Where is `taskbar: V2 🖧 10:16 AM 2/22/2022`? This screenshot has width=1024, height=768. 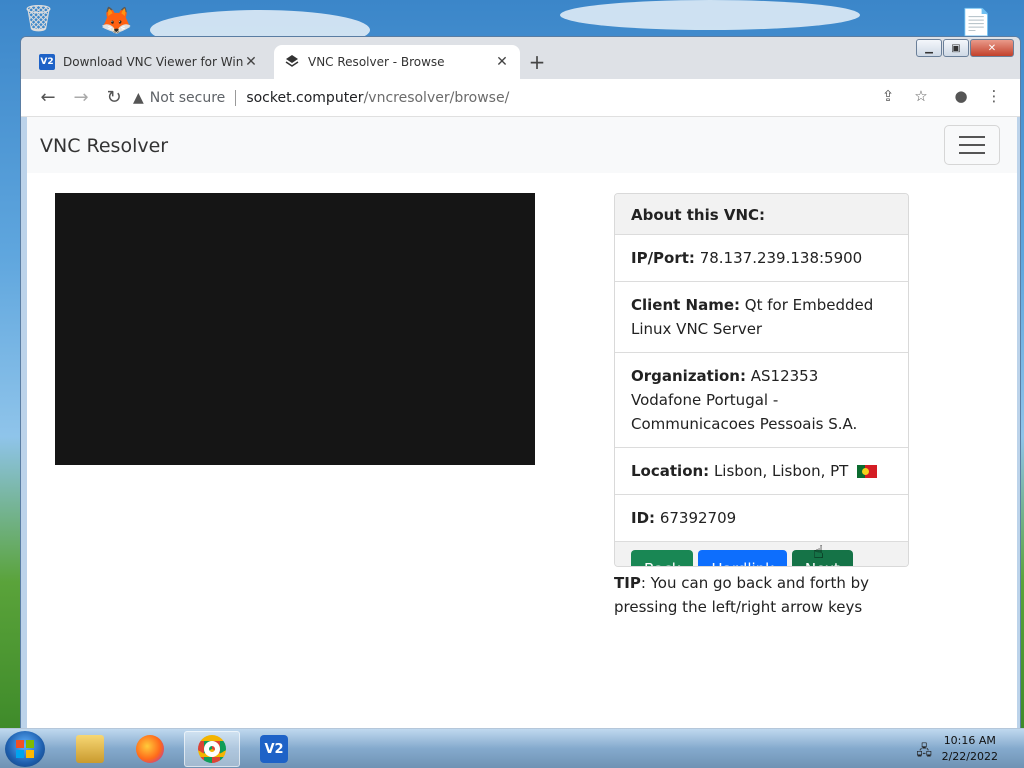 taskbar: V2 🖧 10:16 AM 2/22/2022 is located at coordinates (512, 748).